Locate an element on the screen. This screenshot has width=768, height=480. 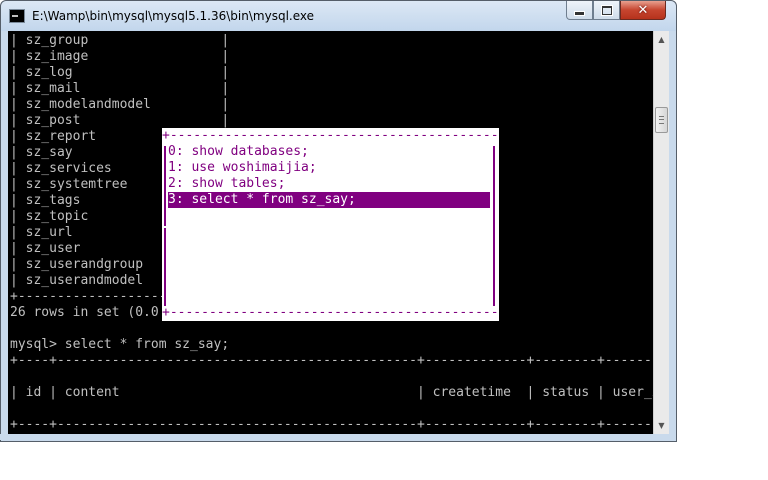
table-row: | sz_image | is located at coordinates (120, 56).